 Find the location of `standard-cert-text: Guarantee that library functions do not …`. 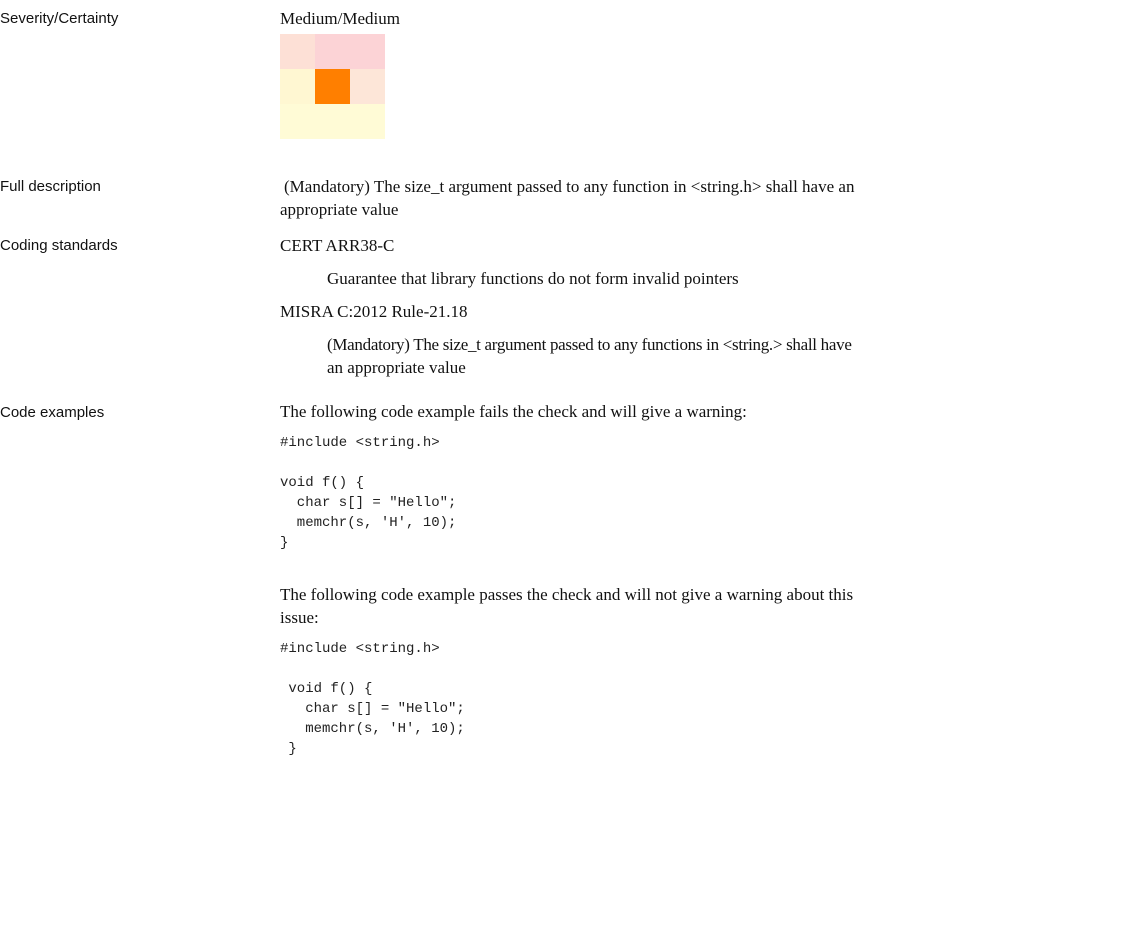

standard-cert-text: Guarantee that library functions do not … is located at coordinates (533, 278).